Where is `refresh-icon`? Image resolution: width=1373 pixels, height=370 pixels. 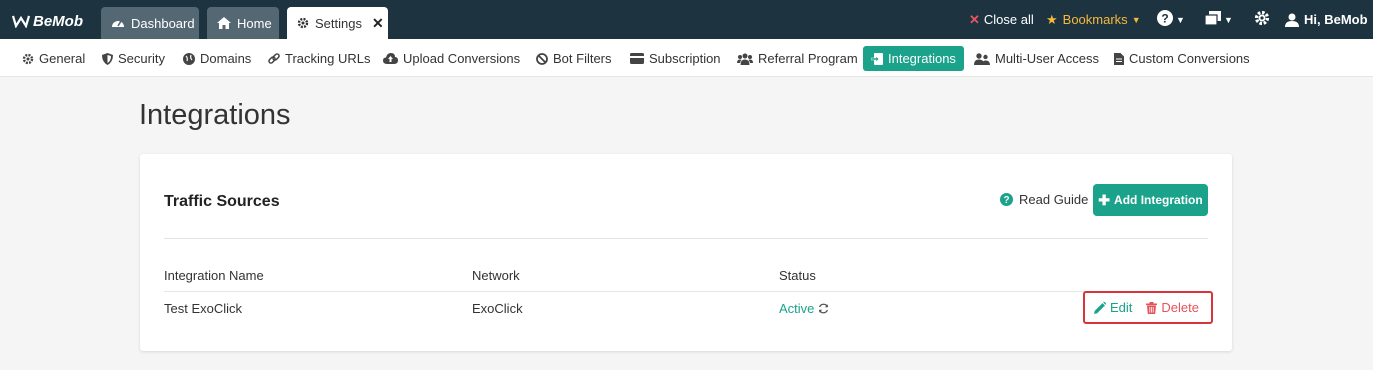
refresh-icon is located at coordinates (823, 308).